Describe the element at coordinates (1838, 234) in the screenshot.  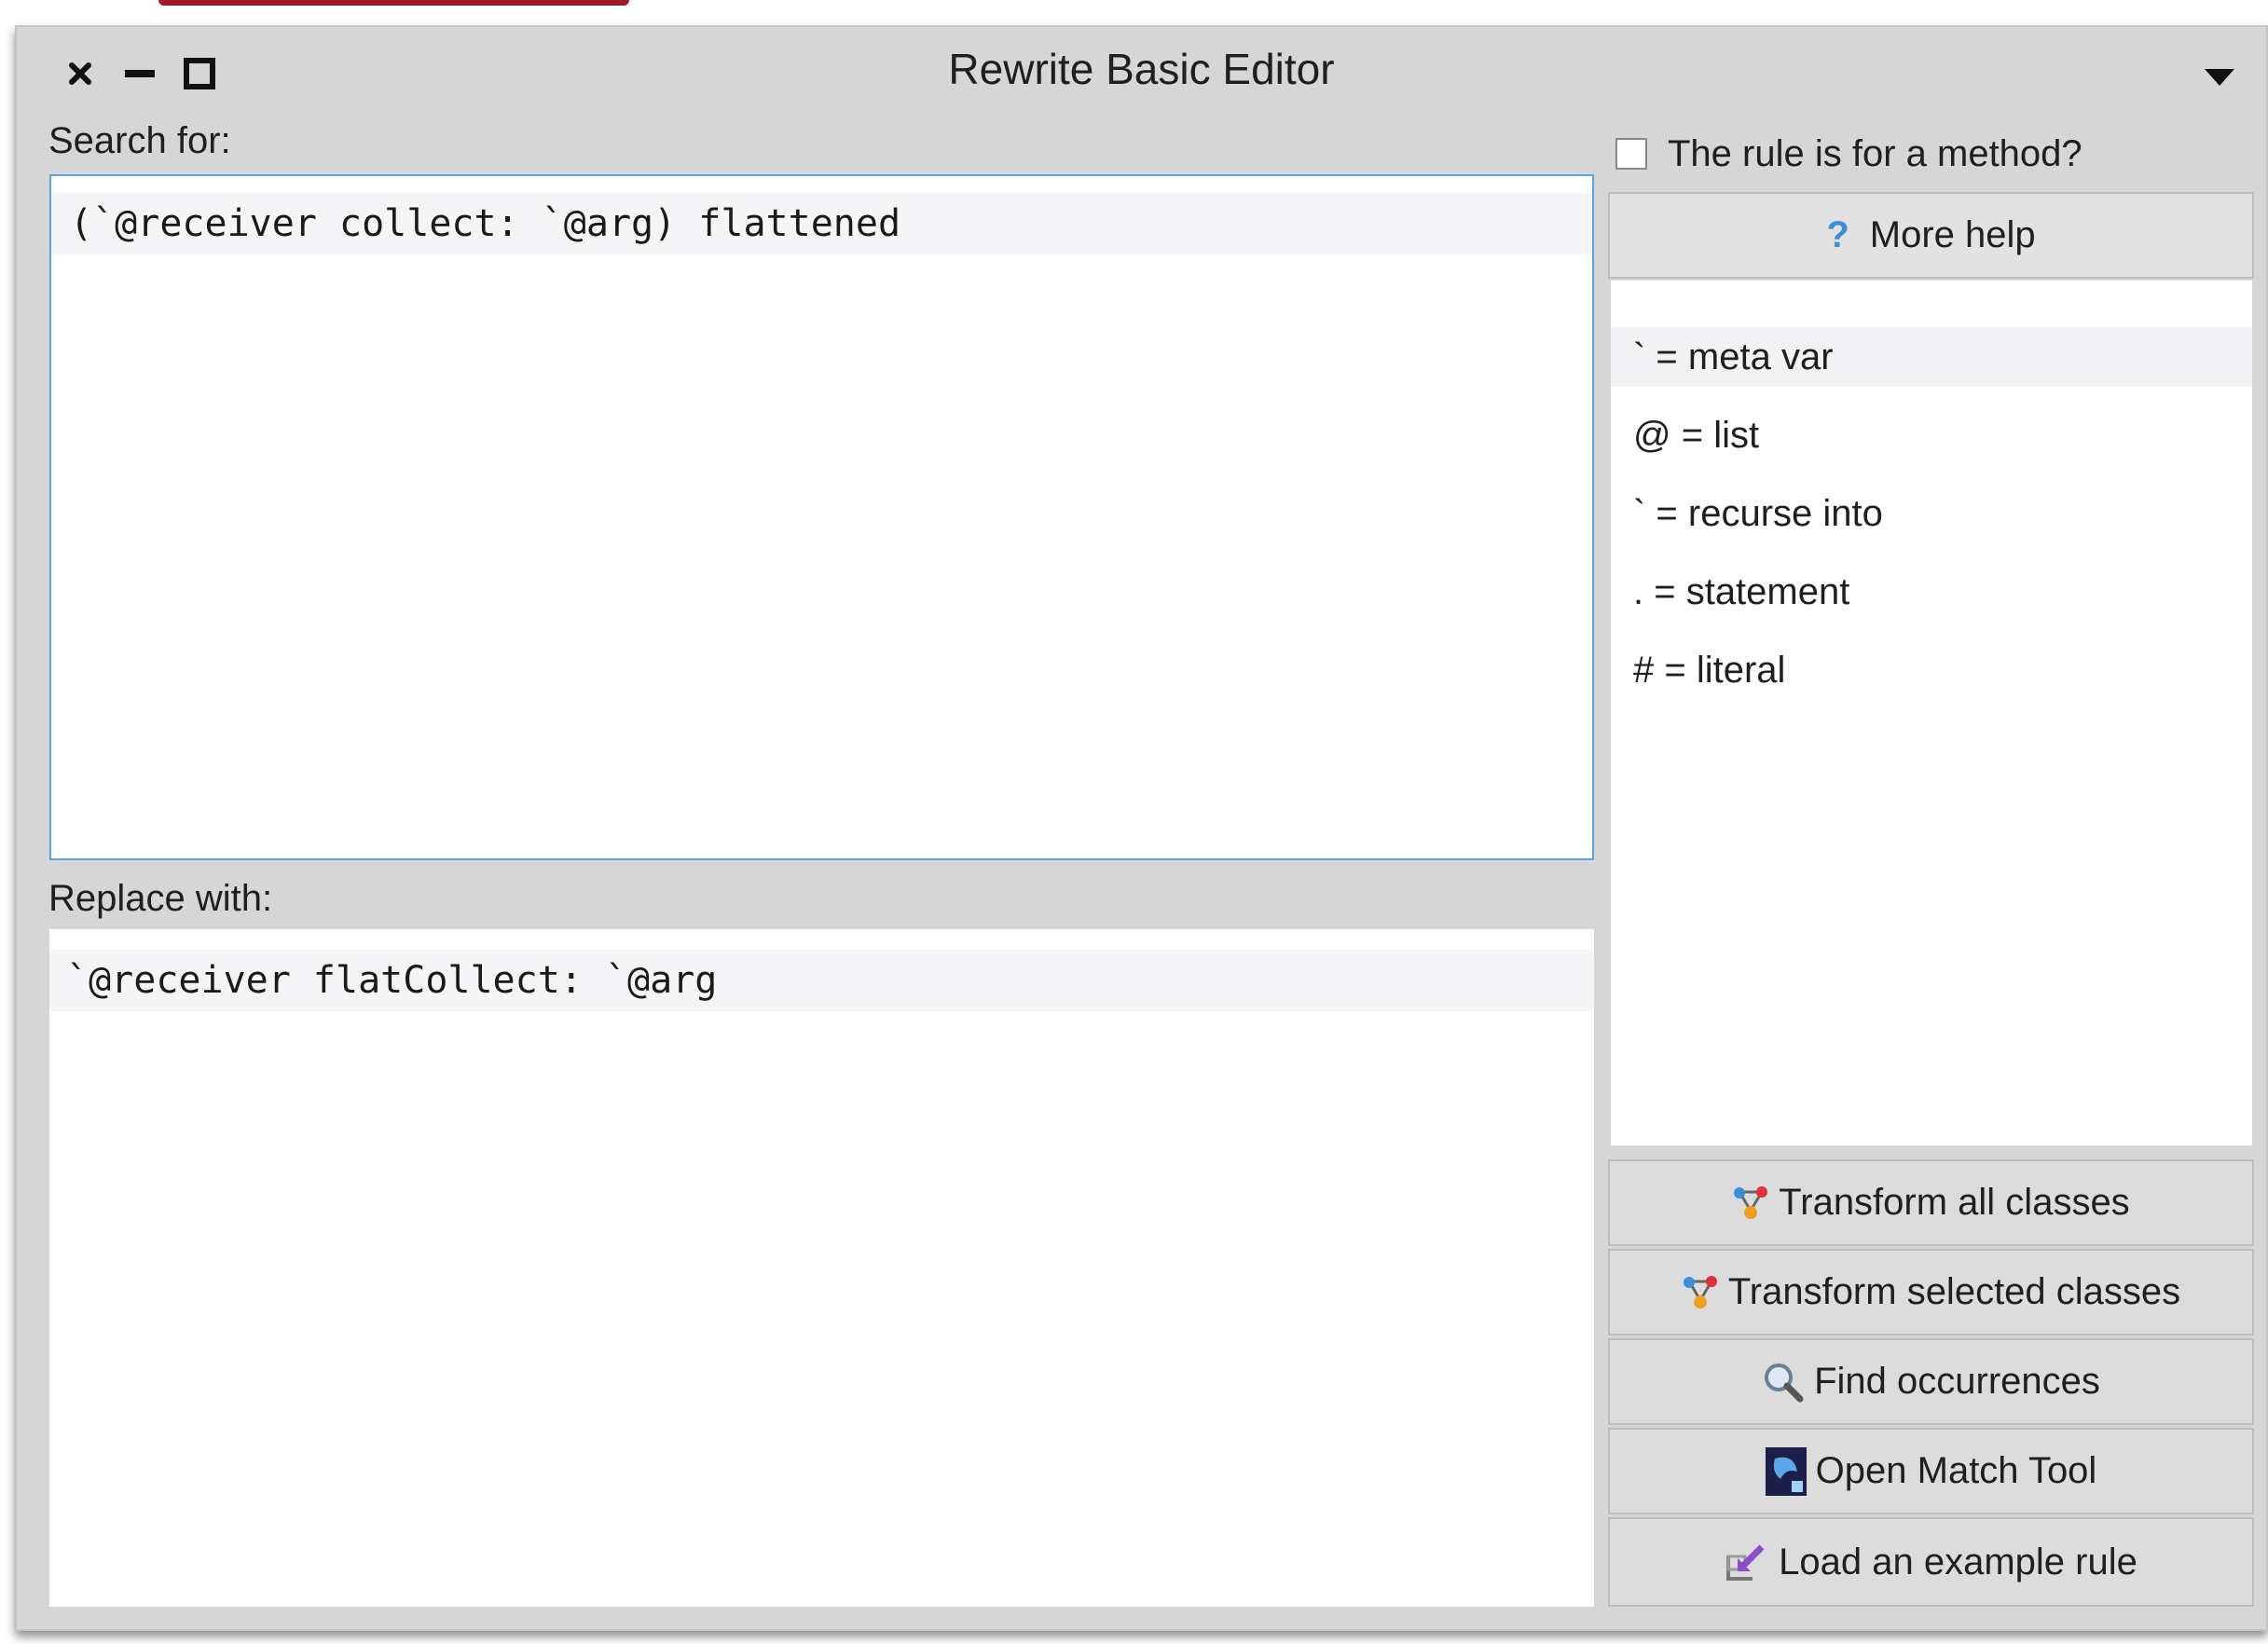
I see `question-icon: ?` at that location.